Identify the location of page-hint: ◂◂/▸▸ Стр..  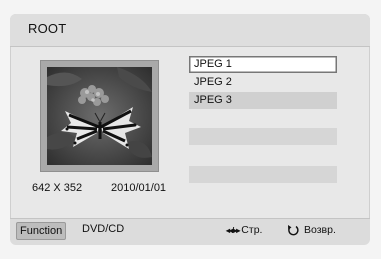
(244, 230).